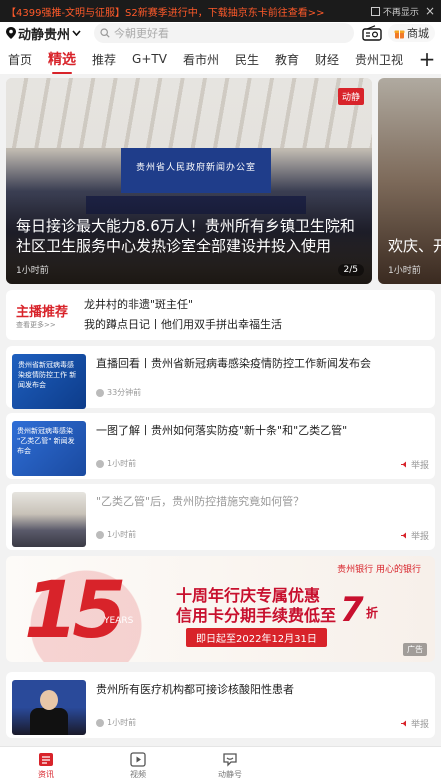 The height and width of the screenshot is (784, 441). What do you see at coordinates (124, 392) in the screenshot?
I see `news-time: 33分钟前` at bounding box center [124, 392].